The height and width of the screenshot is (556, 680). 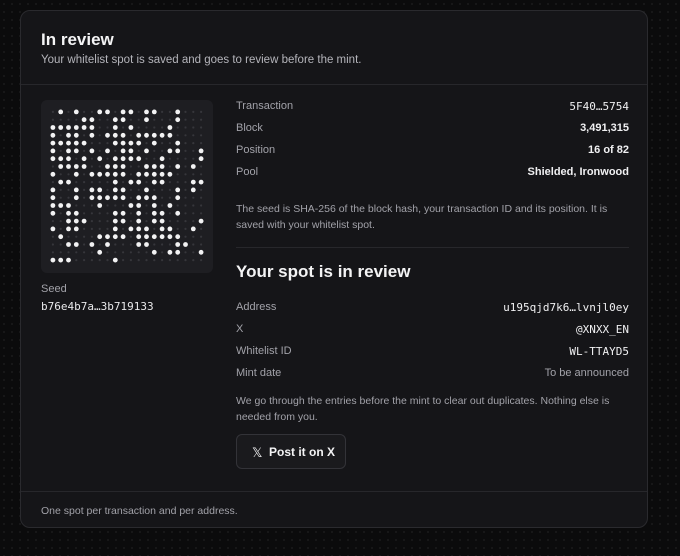 What do you see at coordinates (127, 186) in the screenshot?
I see `seed-dot-matrix-image` at bounding box center [127, 186].